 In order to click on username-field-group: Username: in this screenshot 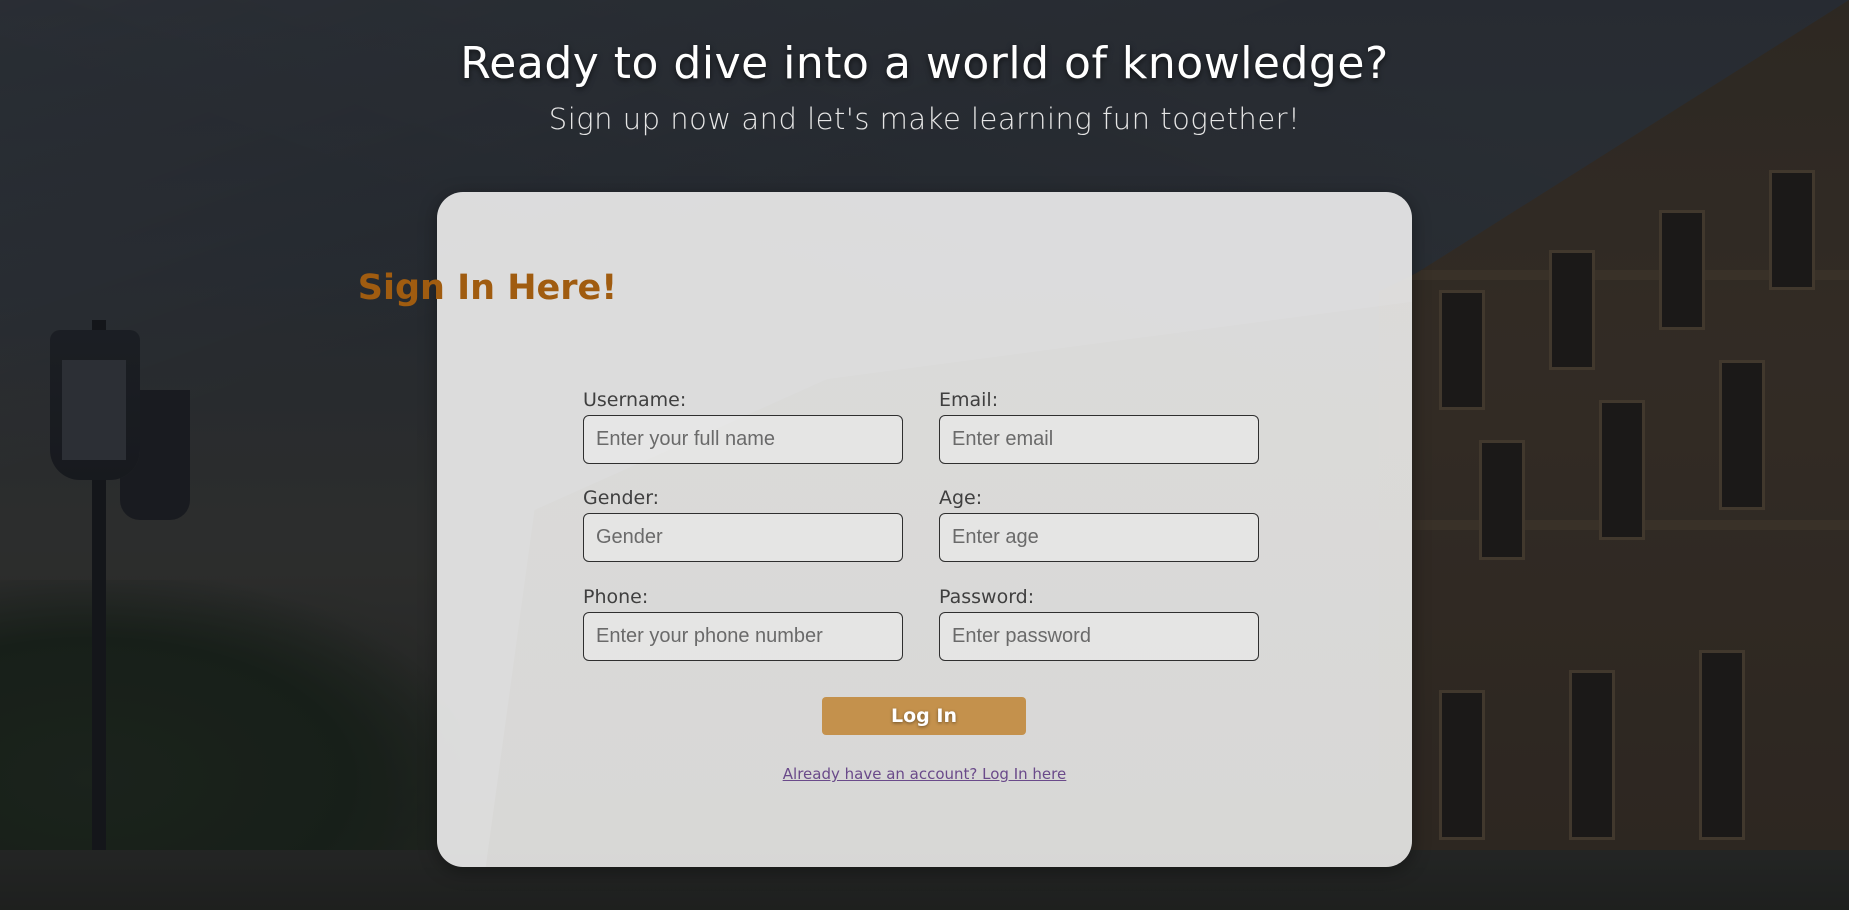, I will do `click(743, 426)`.